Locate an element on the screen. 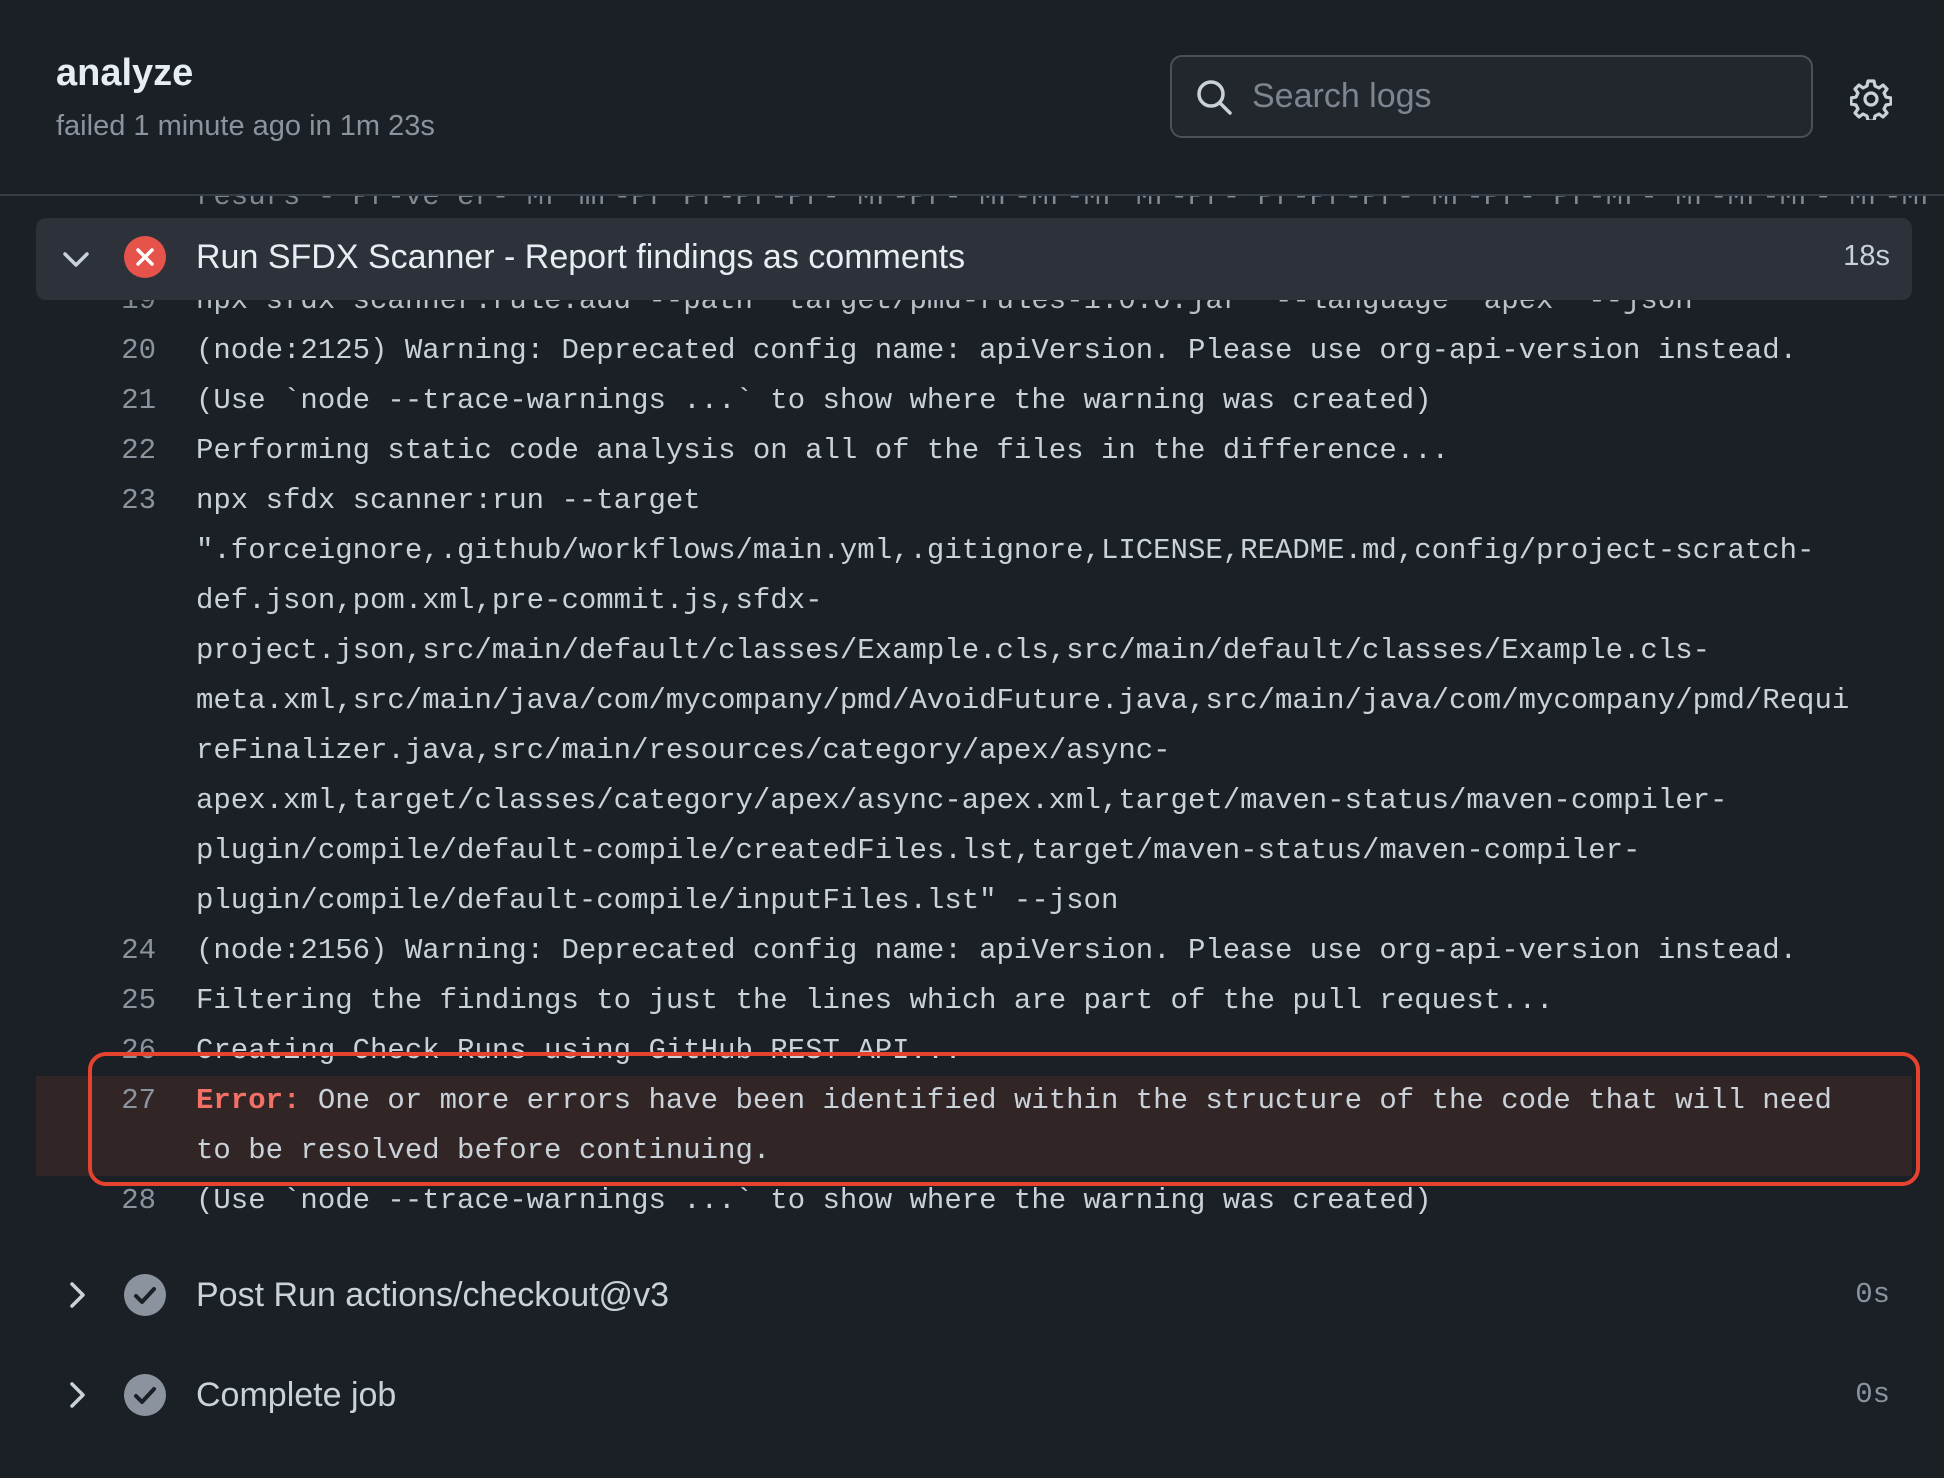 The height and width of the screenshot is (1478, 1944). search-logs-input is located at coordinates (1522, 96).